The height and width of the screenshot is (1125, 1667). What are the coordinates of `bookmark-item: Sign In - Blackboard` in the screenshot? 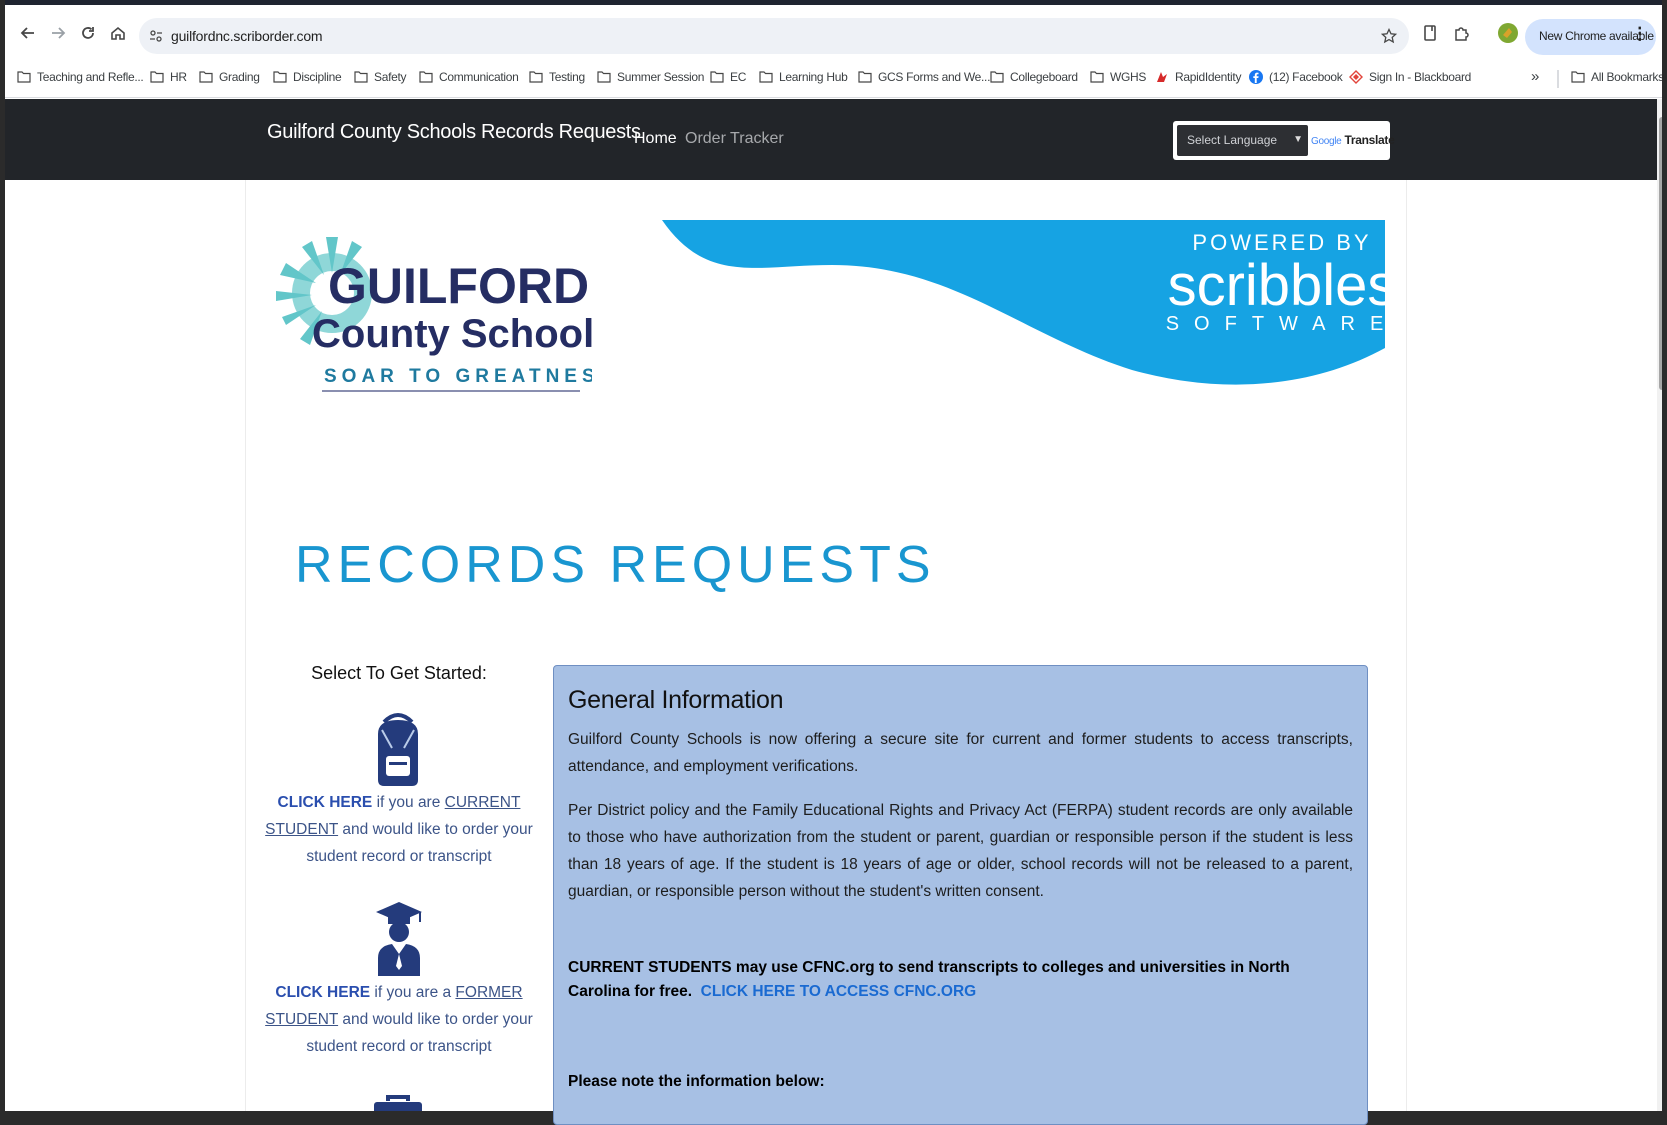 It's located at (1410, 77).